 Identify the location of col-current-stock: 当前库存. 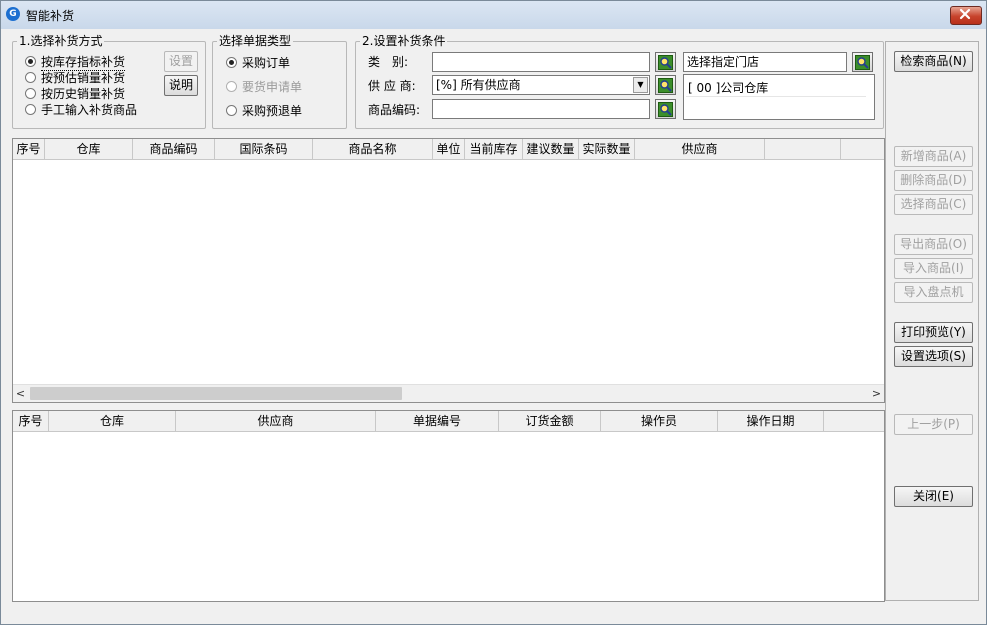
(494, 149).